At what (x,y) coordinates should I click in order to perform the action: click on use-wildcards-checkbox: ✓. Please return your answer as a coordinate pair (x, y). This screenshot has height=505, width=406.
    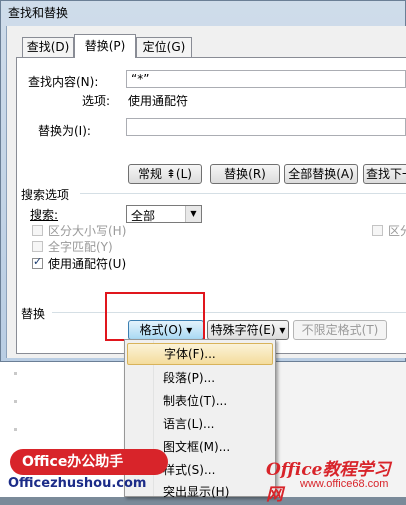
    Looking at the image, I should click on (37, 262).